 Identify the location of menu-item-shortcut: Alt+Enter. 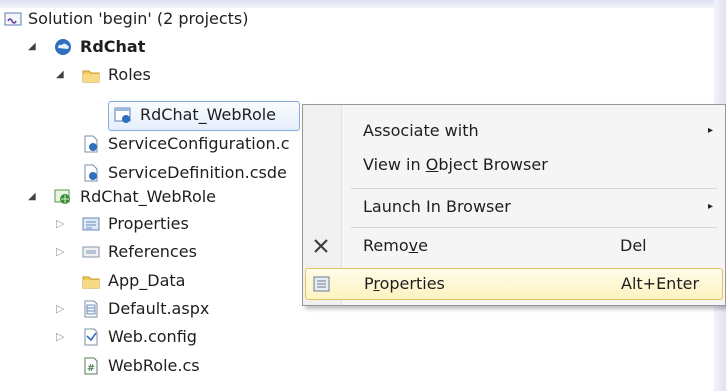
(660, 283).